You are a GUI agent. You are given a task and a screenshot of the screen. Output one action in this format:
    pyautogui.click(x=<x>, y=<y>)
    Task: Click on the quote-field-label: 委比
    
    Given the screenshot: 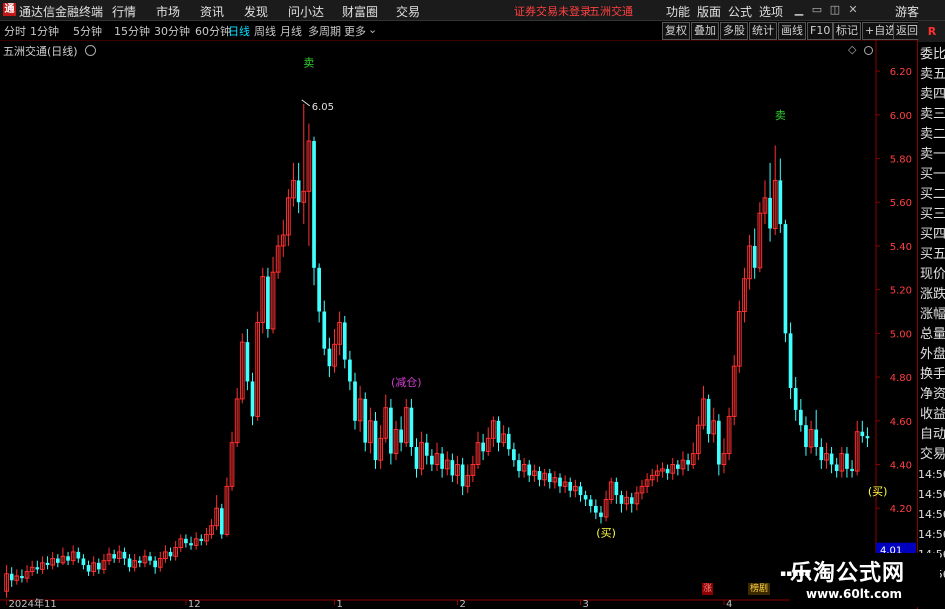 What is the action you would take?
    pyautogui.click(x=932, y=54)
    